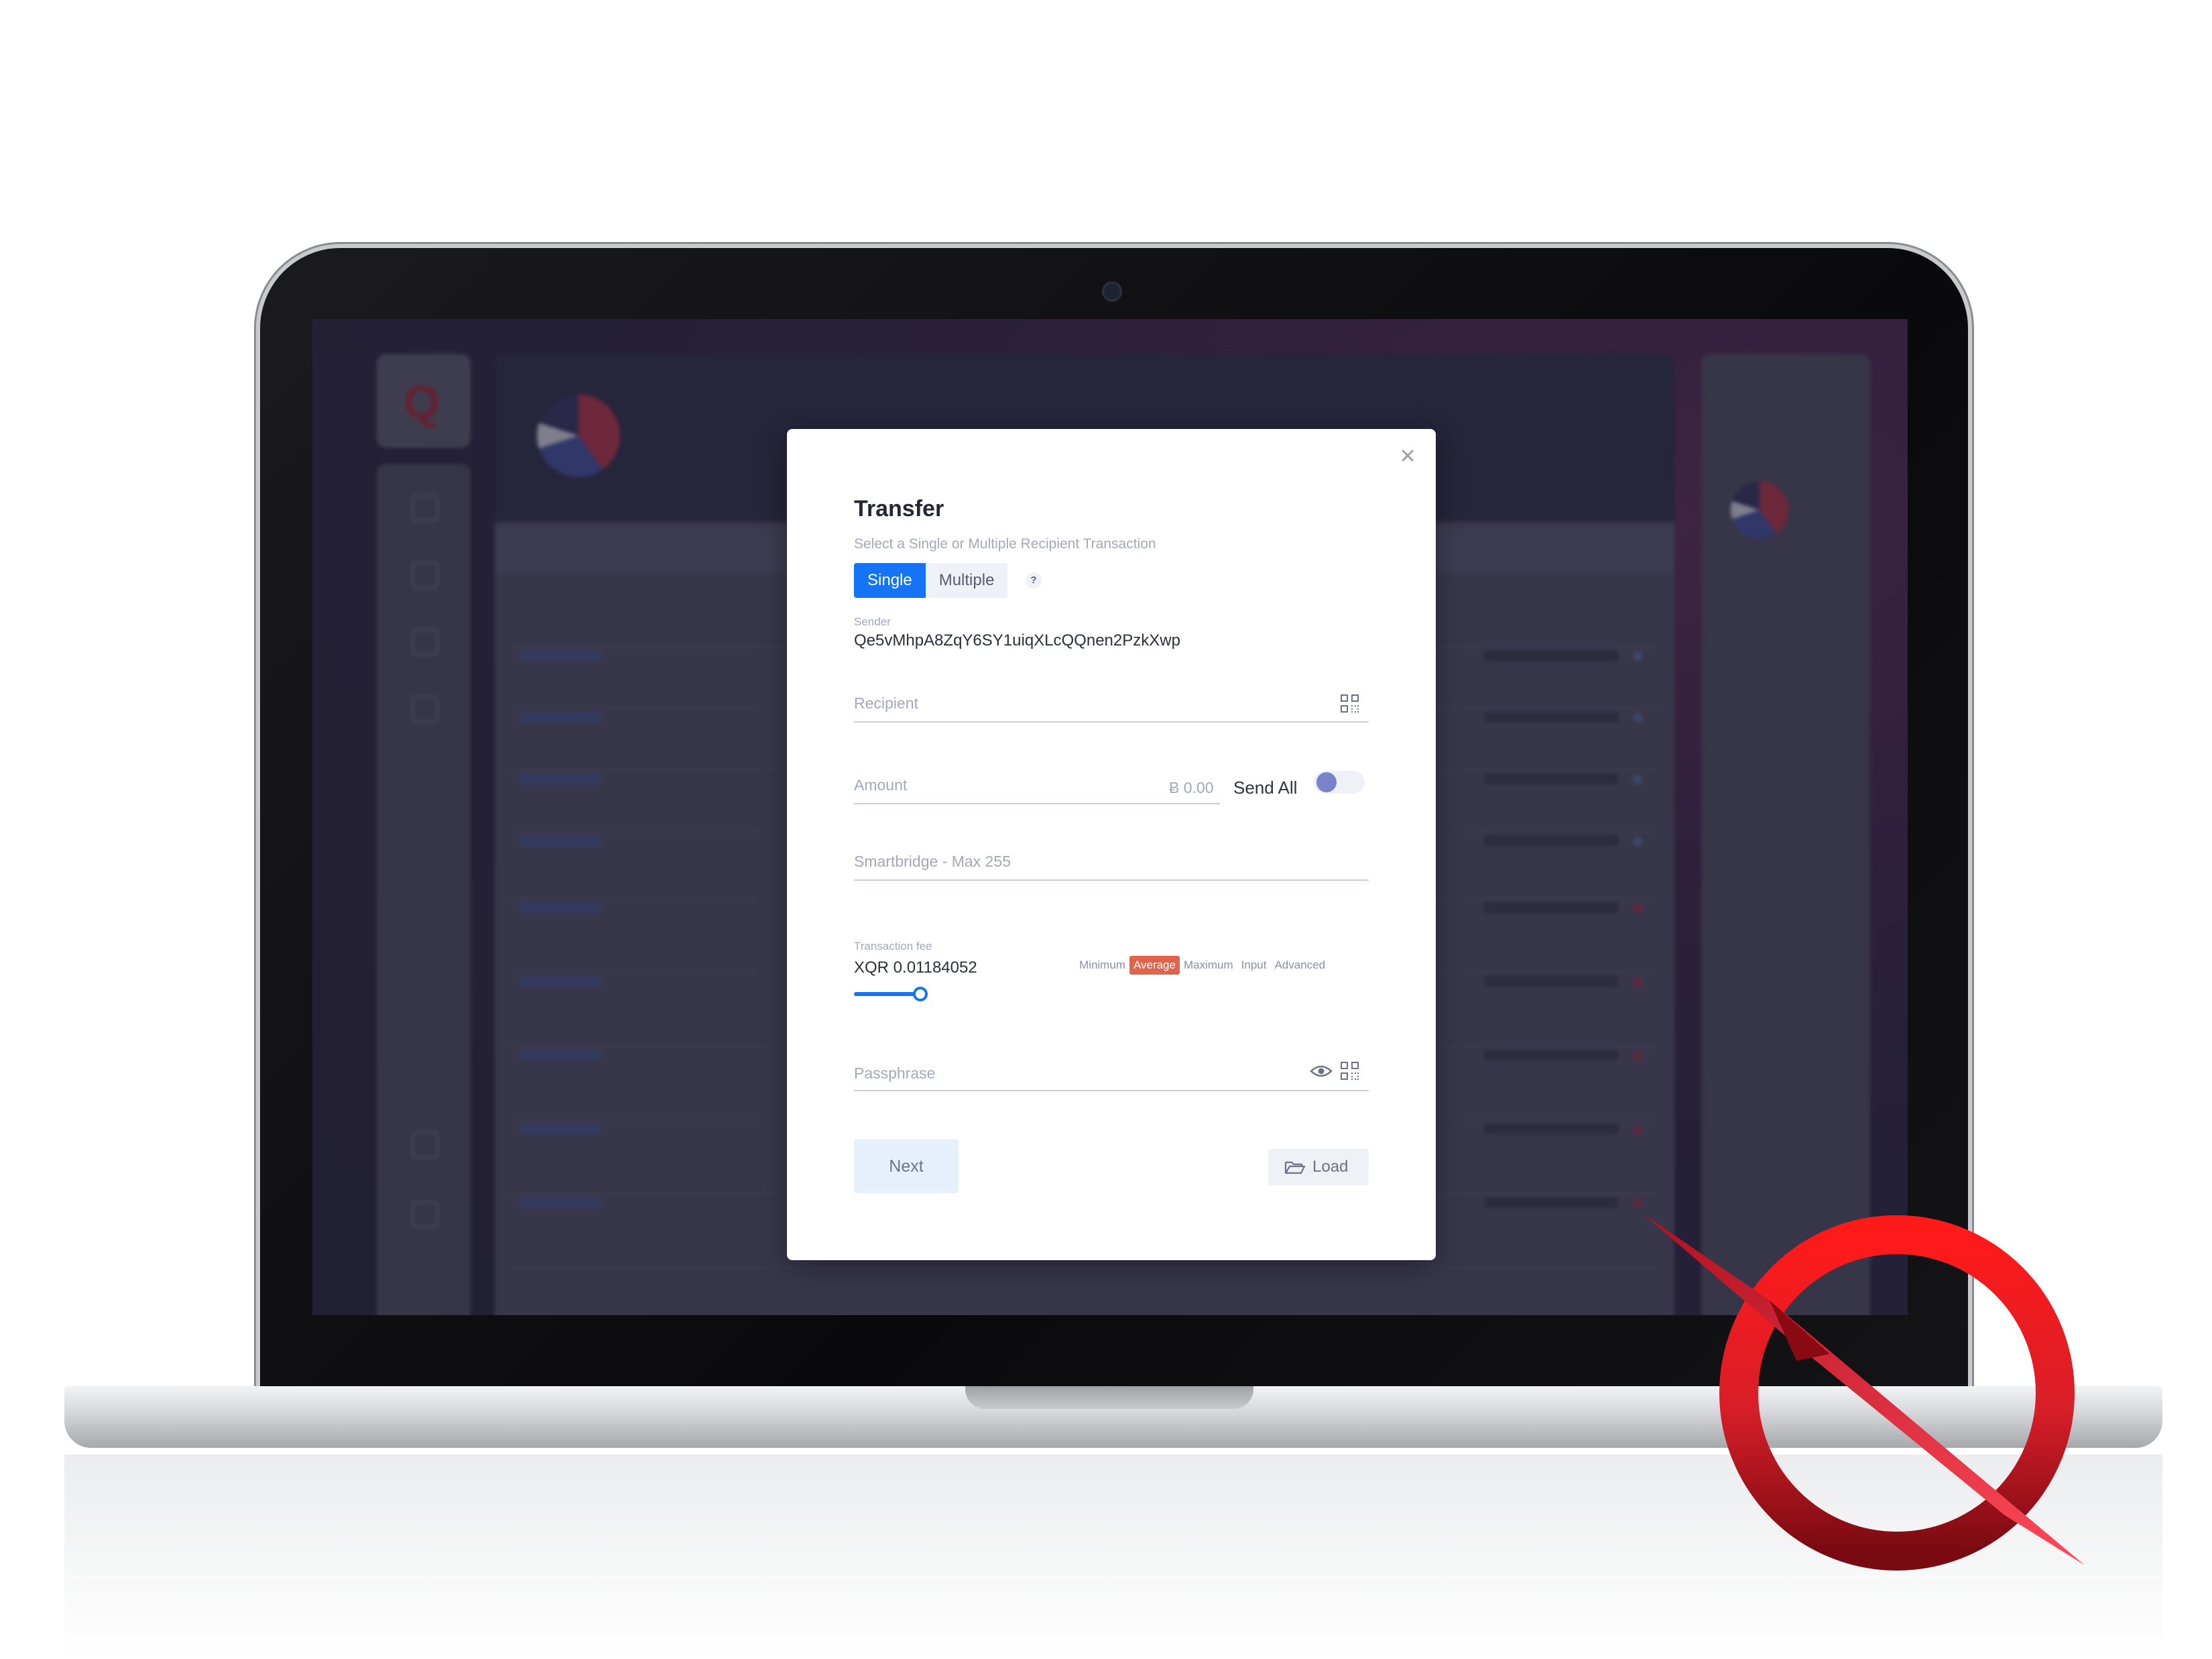  I want to click on load-label: Load, so click(1330, 1167).